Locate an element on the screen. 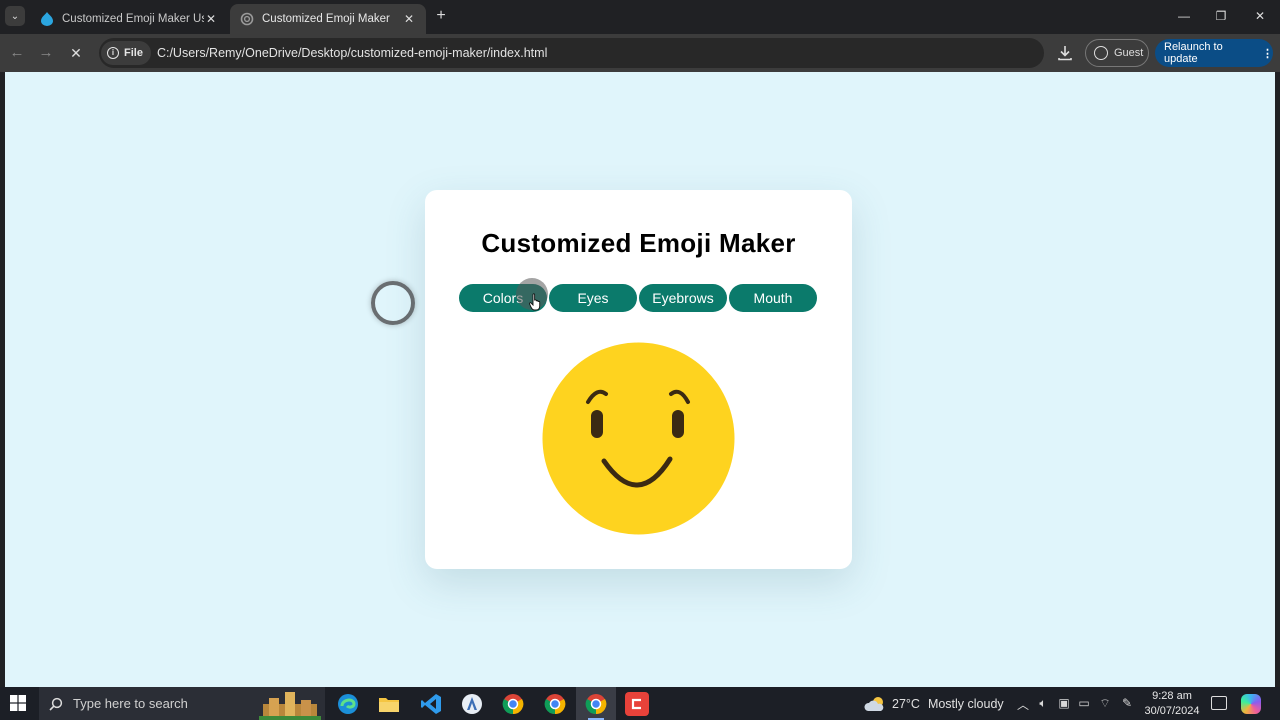 This screenshot has width=1280, height=720. browser-tab-title: Customized Emoji Maker Using is located at coordinates (133, 19).